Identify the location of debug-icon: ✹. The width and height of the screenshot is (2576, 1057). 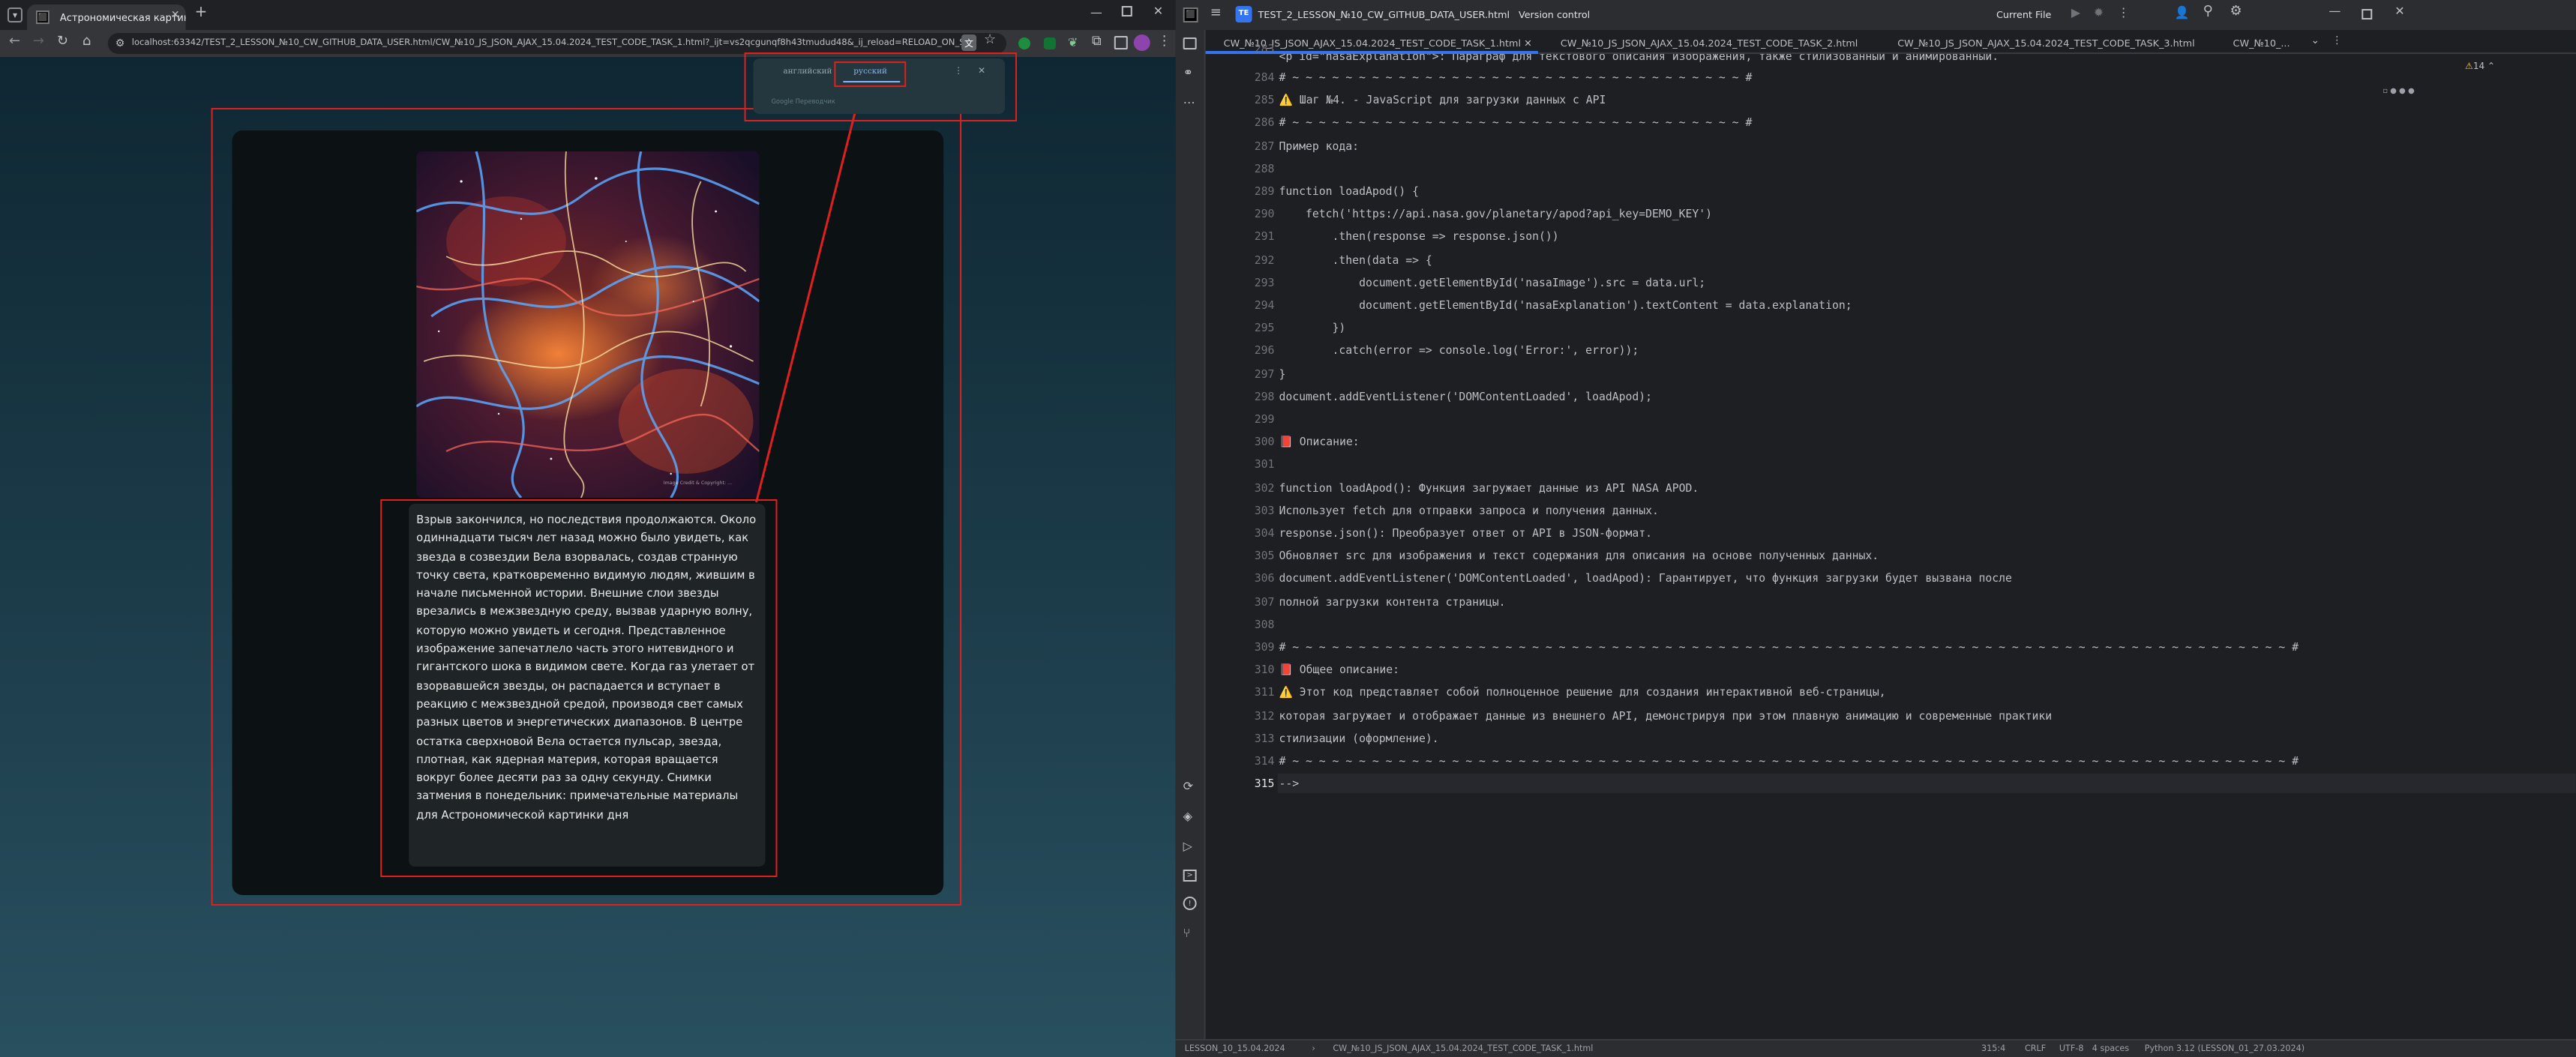
(2099, 13).